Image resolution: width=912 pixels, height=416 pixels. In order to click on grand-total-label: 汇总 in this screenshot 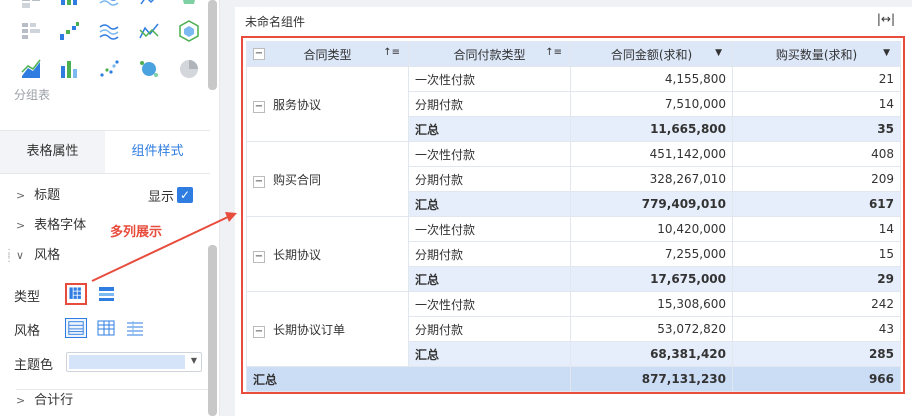, I will do `click(408, 379)`.